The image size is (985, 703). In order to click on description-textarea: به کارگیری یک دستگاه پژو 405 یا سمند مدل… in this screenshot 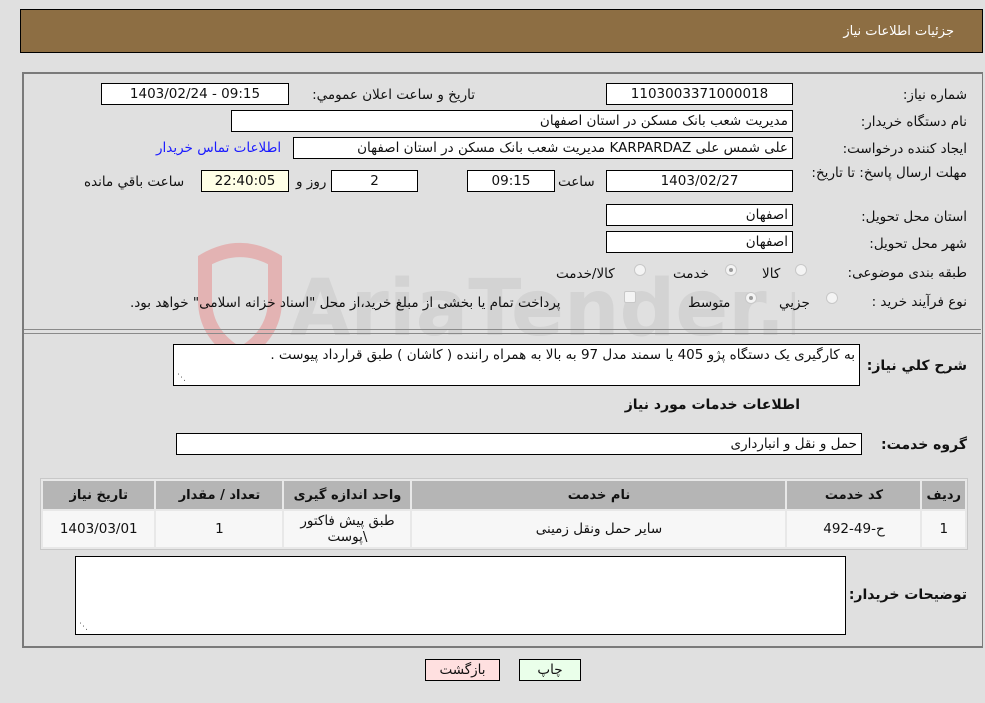, I will do `click(516, 365)`.